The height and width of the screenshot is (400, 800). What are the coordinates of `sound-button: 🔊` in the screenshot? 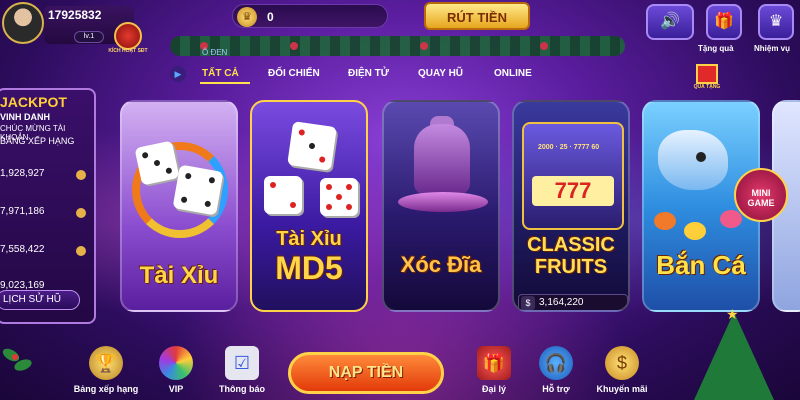 It's located at (670, 22).